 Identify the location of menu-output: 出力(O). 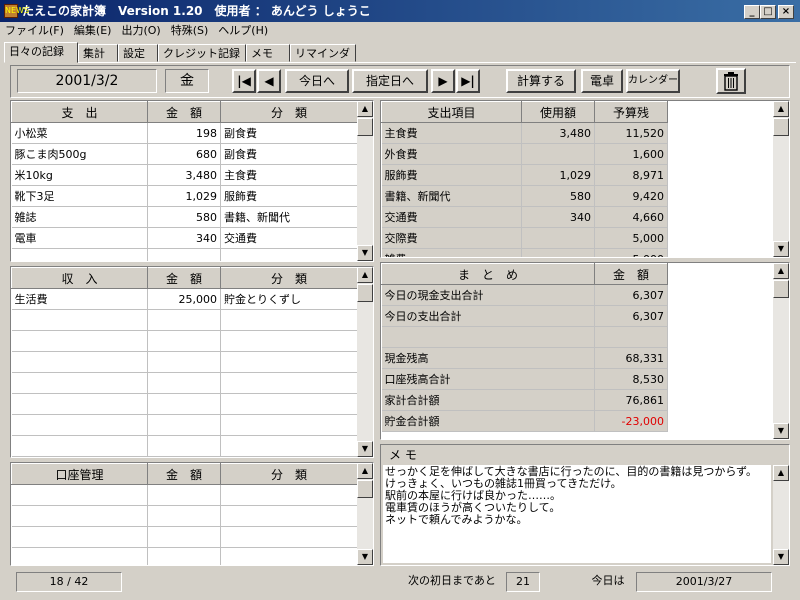
(140, 31).